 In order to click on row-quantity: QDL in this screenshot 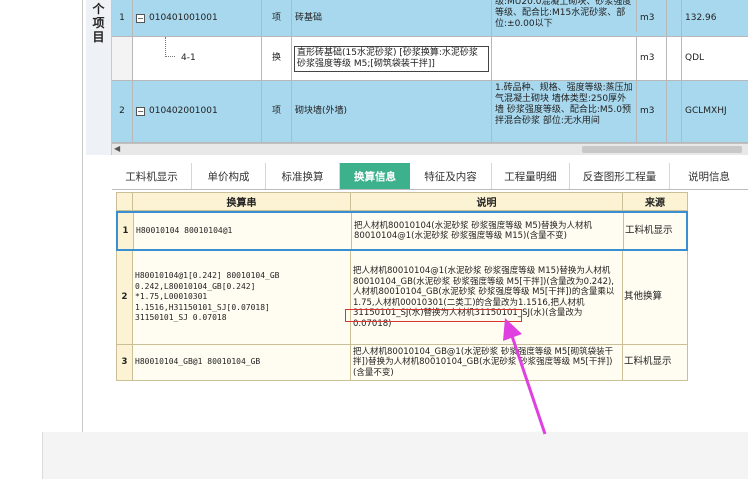, I will do `click(695, 58)`.